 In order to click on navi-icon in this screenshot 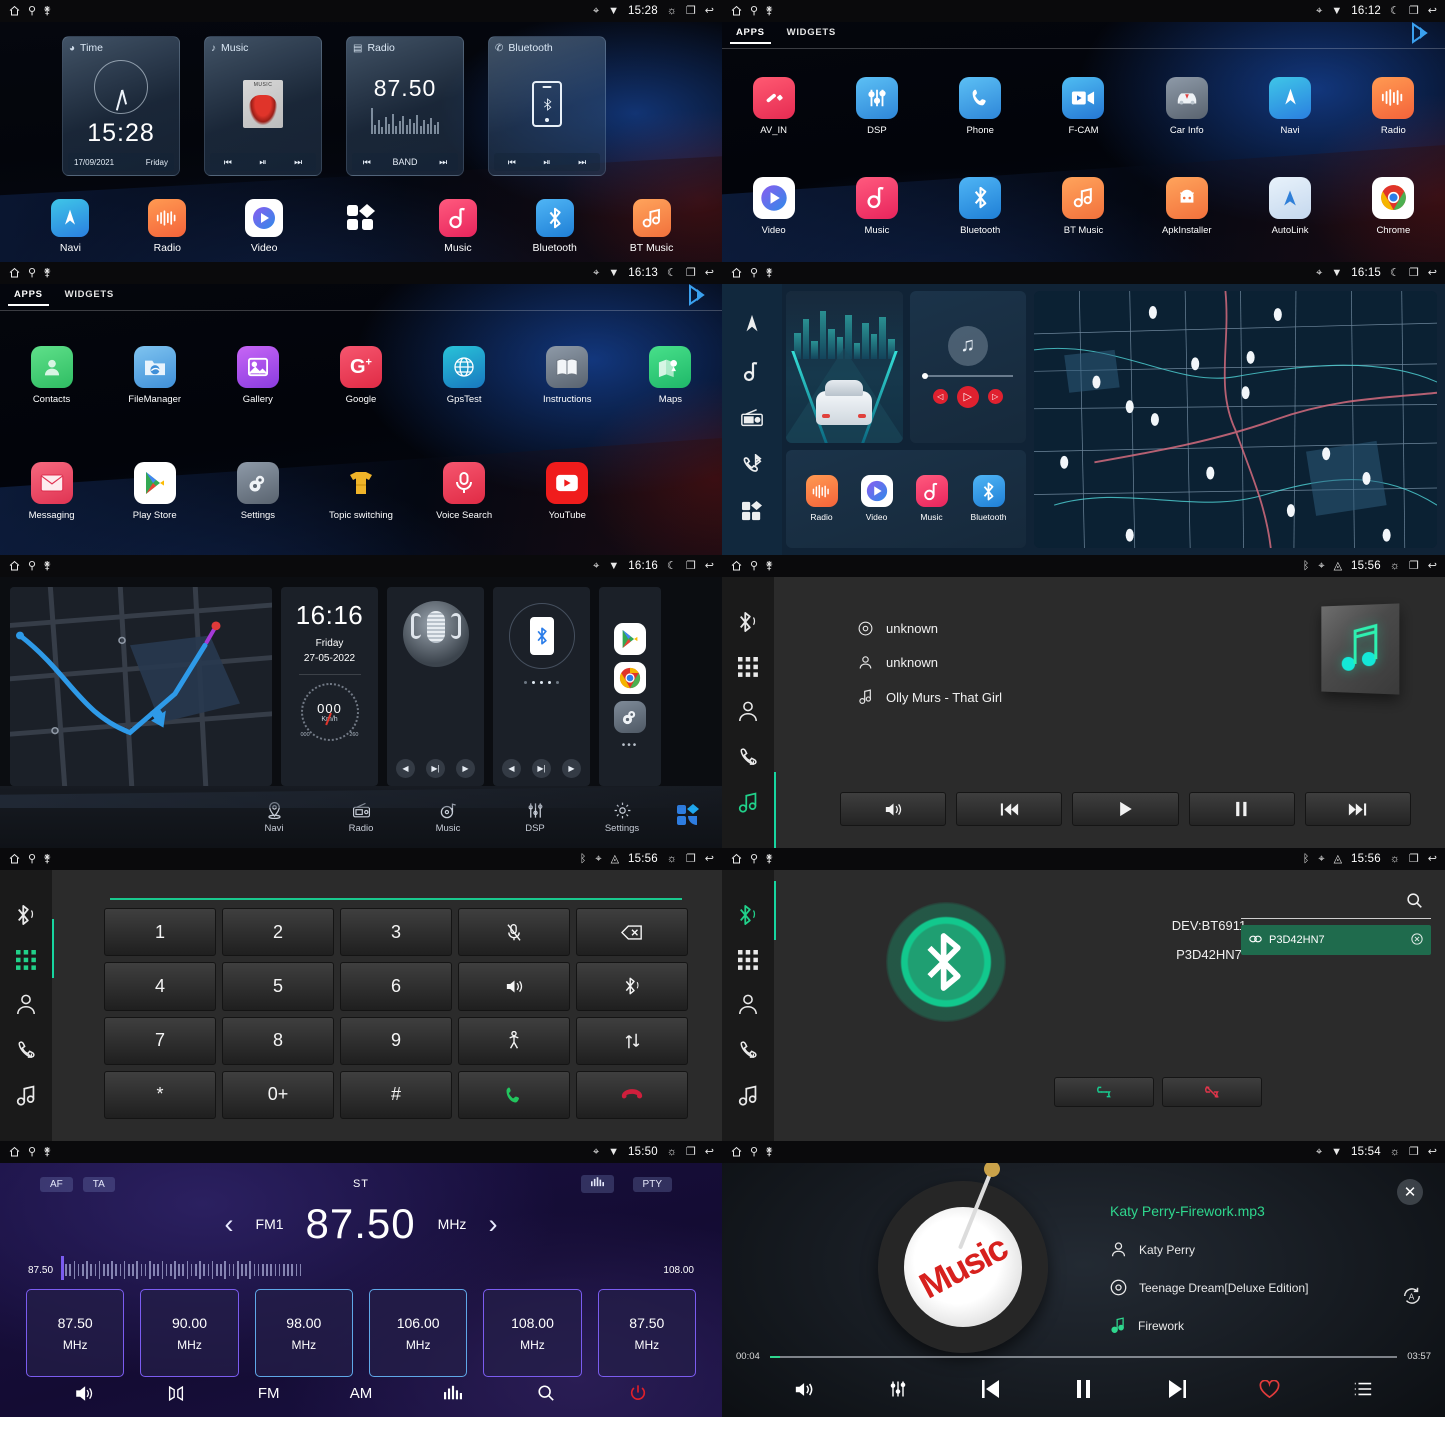, I will do `click(752, 326)`.